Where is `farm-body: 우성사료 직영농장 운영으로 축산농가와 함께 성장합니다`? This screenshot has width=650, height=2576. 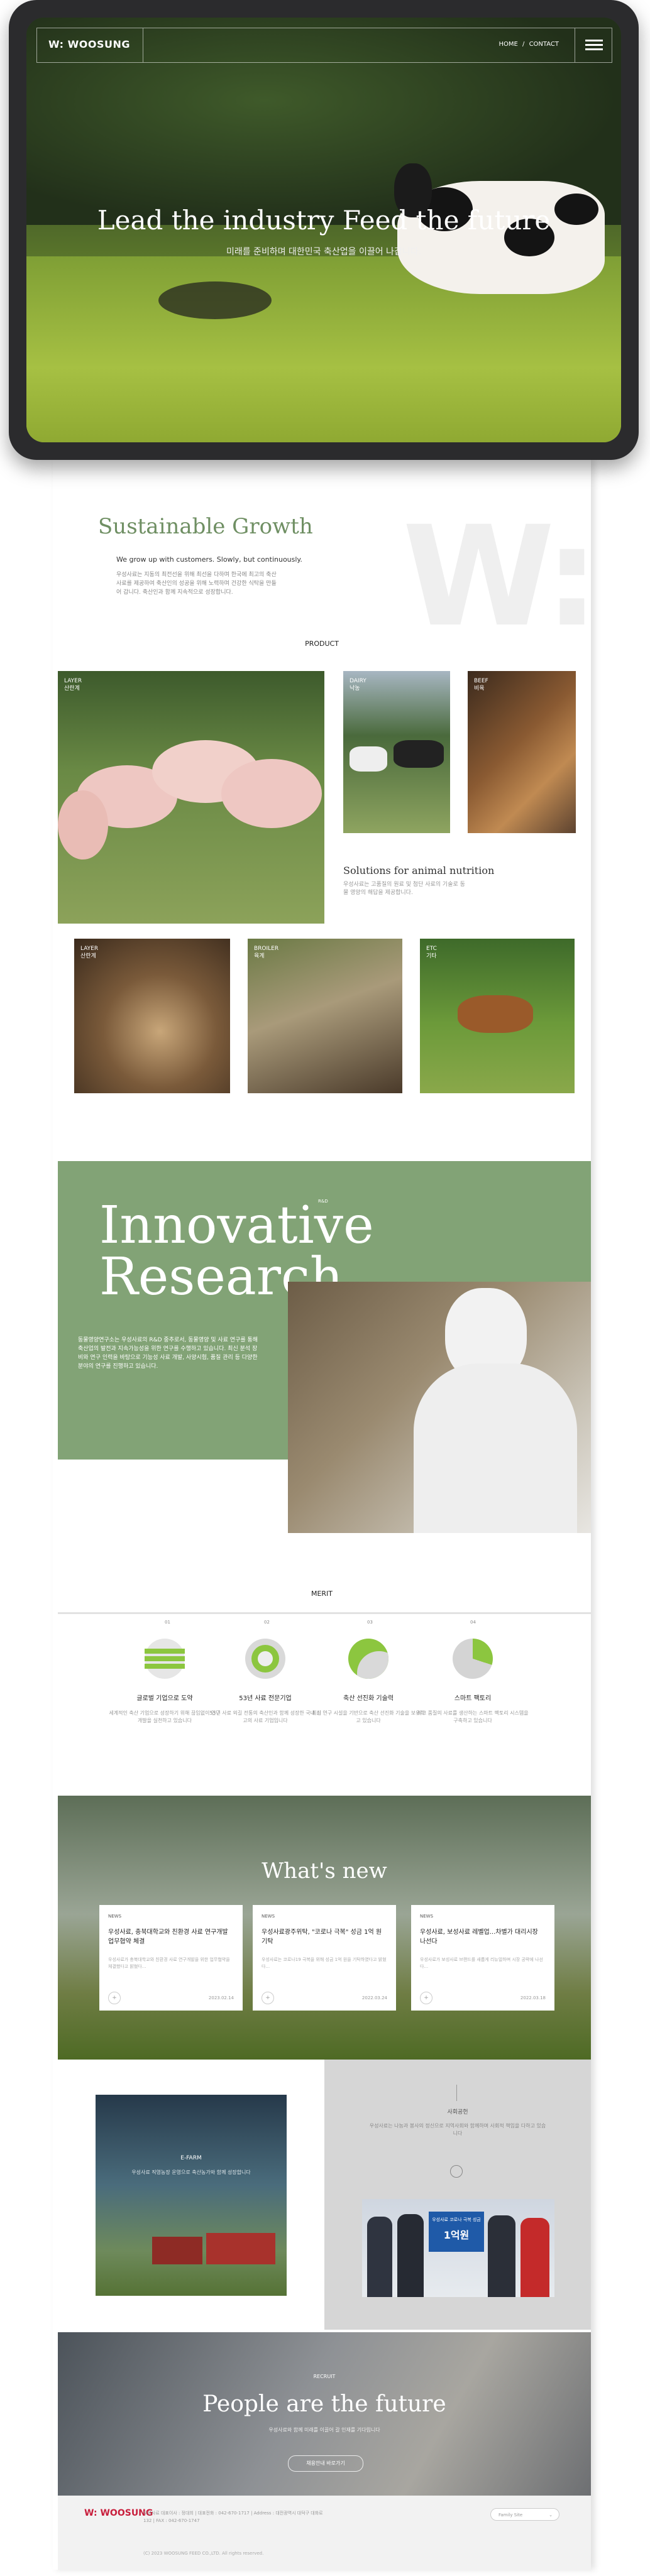 farm-body: 우성사료 직영농장 운영으로 축산농가와 함께 성장합니다 is located at coordinates (191, 2172).